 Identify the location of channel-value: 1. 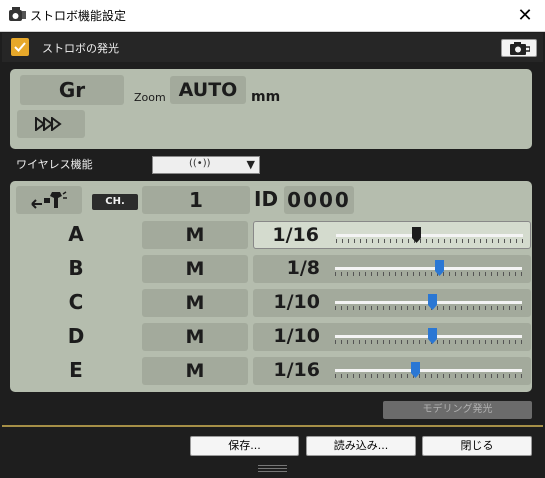
(196, 200).